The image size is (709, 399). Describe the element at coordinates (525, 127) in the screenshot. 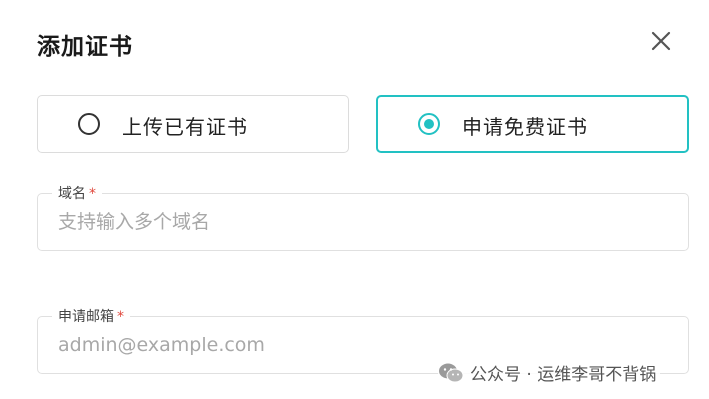

I see `option-label: 申请免费证书` at that location.